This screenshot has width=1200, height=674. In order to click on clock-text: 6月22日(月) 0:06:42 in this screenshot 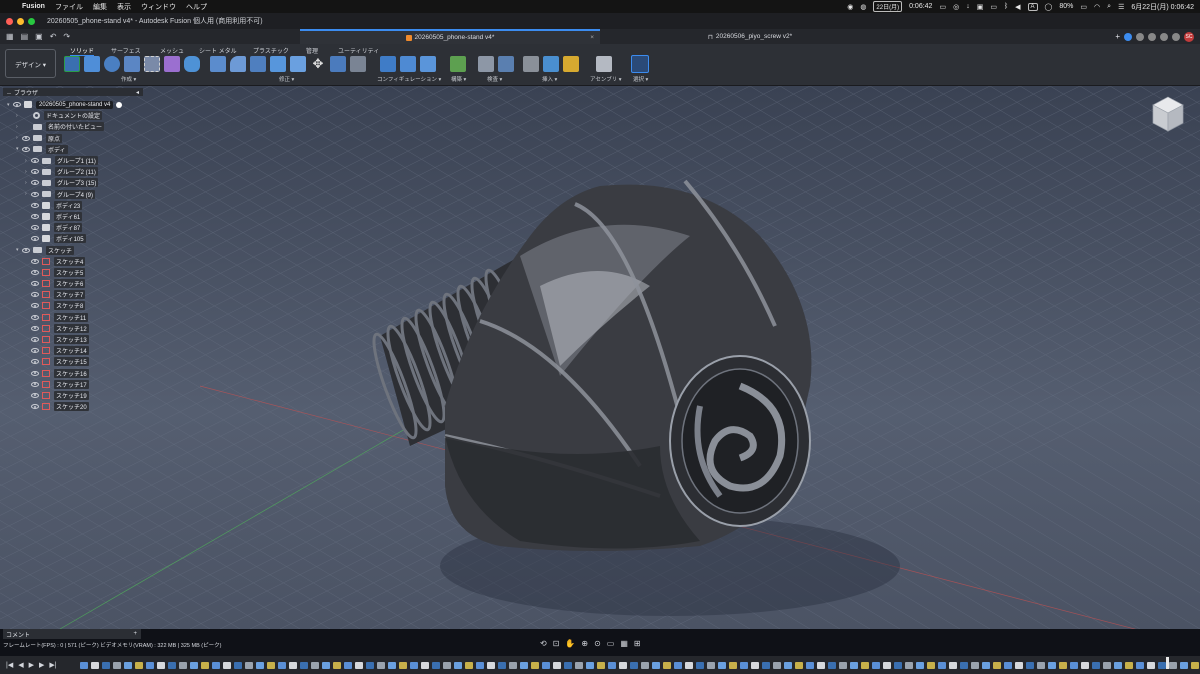, I will do `click(1162, 7)`.